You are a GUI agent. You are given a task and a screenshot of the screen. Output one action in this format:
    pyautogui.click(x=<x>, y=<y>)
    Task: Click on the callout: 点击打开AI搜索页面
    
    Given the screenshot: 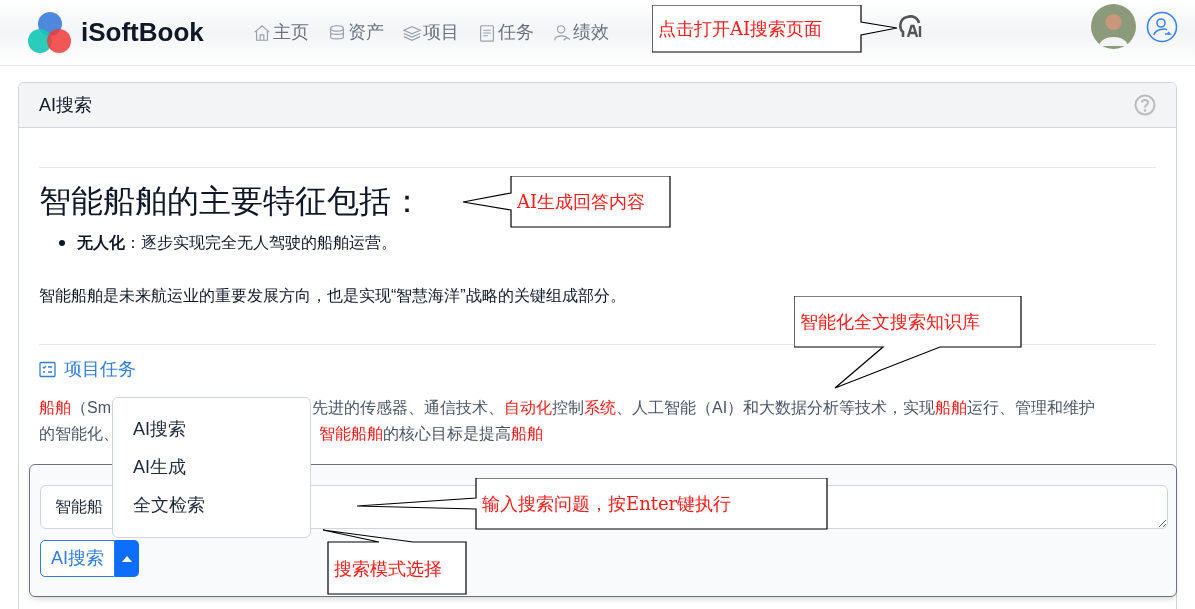 What is the action you would take?
    pyautogui.click(x=775, y=29)
    